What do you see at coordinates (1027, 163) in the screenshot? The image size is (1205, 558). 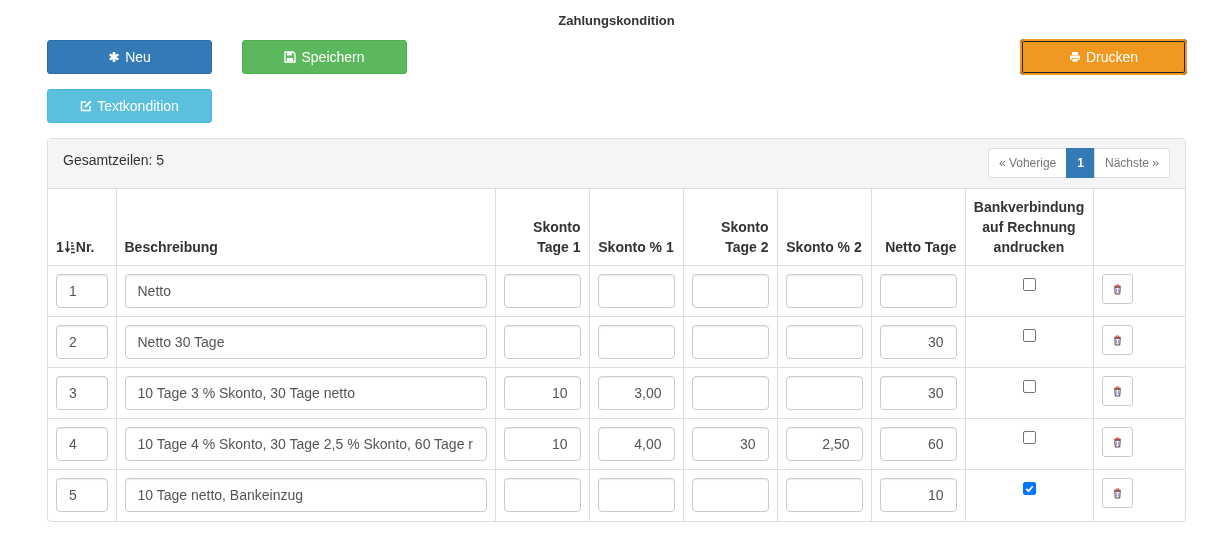 I see `pagination-link: « Voherige` at bounding box center [1027, 163].